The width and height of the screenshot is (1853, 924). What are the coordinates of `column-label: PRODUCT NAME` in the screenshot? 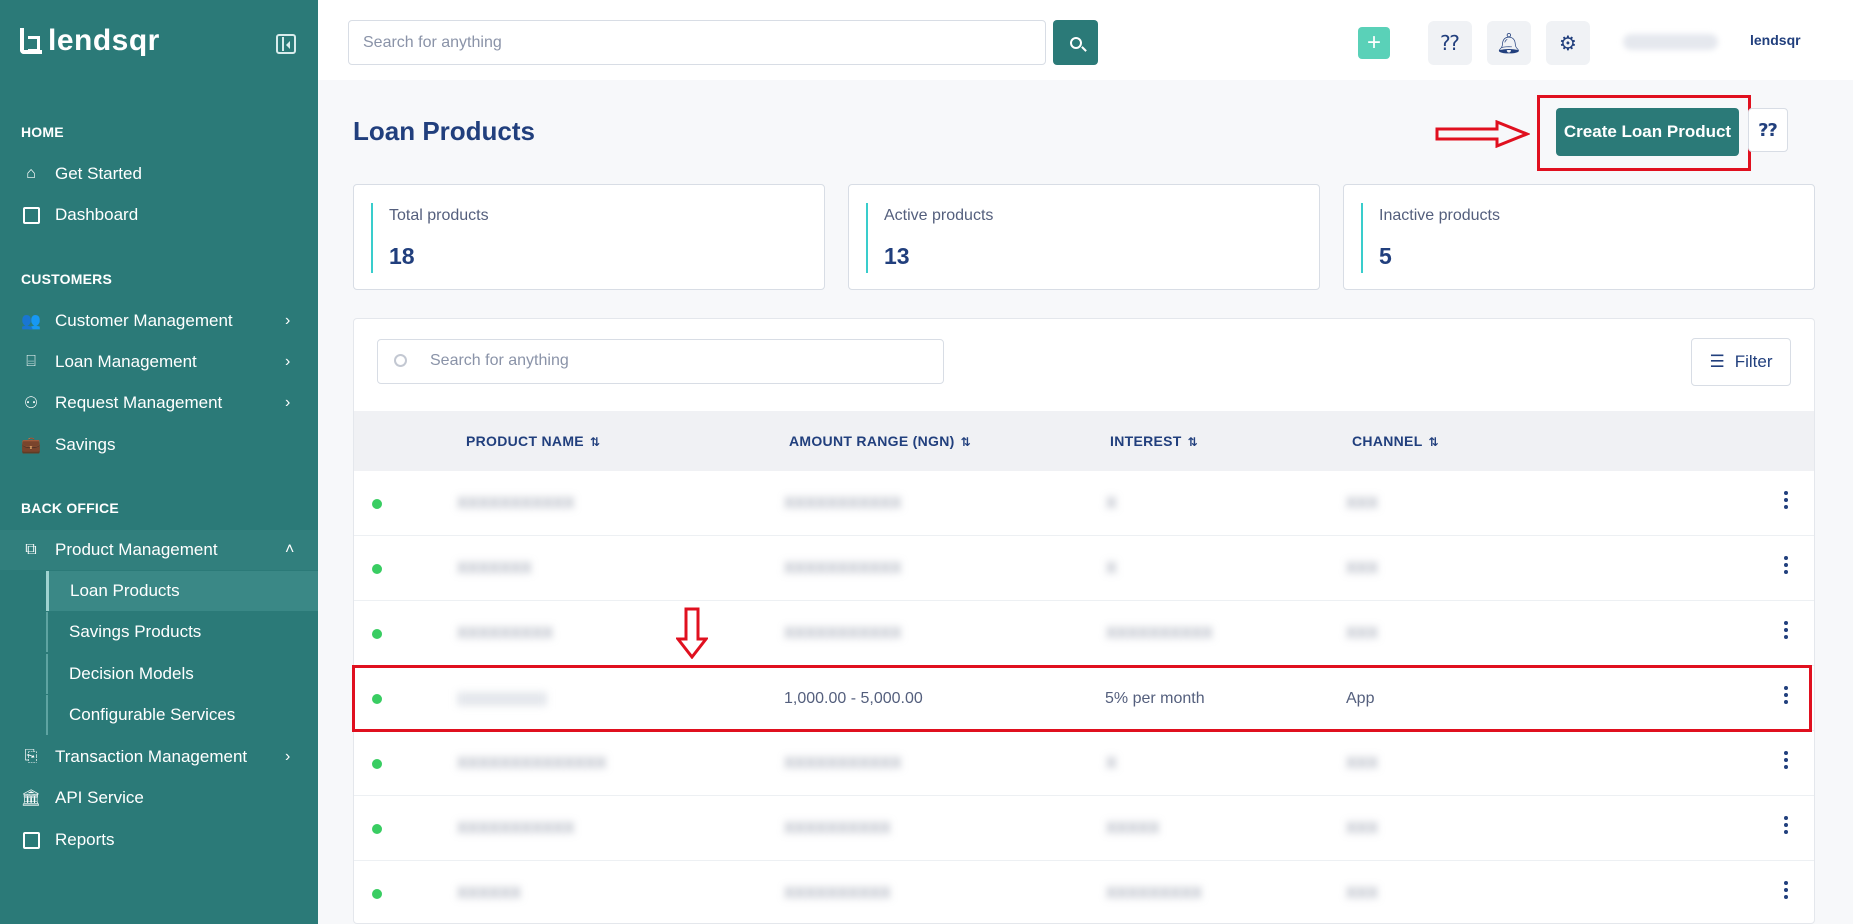 It's located at (525, 441).